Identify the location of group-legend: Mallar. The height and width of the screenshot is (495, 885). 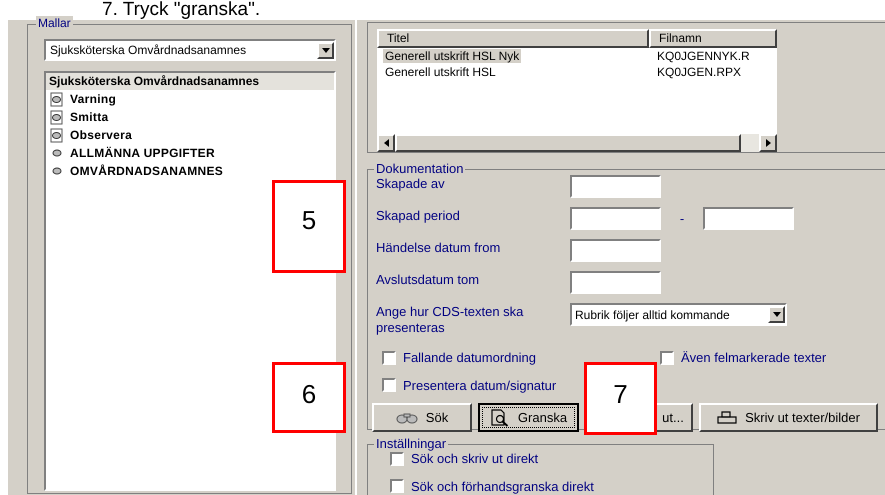
(54, 23).